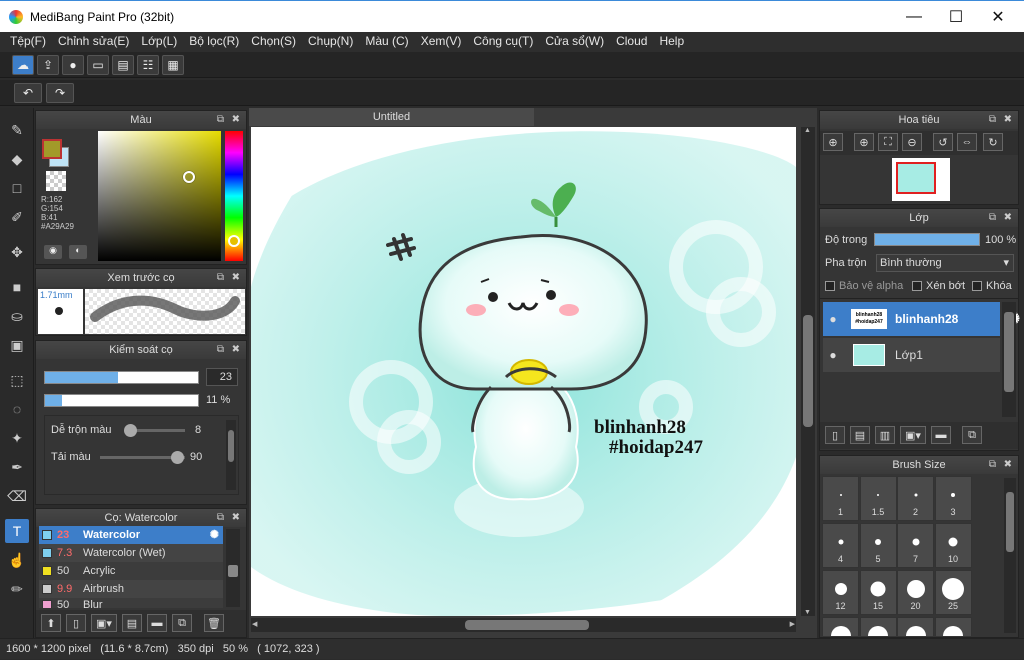 The height and width of the screenshot is (660, 1024). What do you see at coordinates (131, 603) in the screenshot?
I see `brush-item-blur: 50 Blur` at bounding box center [131, 603].